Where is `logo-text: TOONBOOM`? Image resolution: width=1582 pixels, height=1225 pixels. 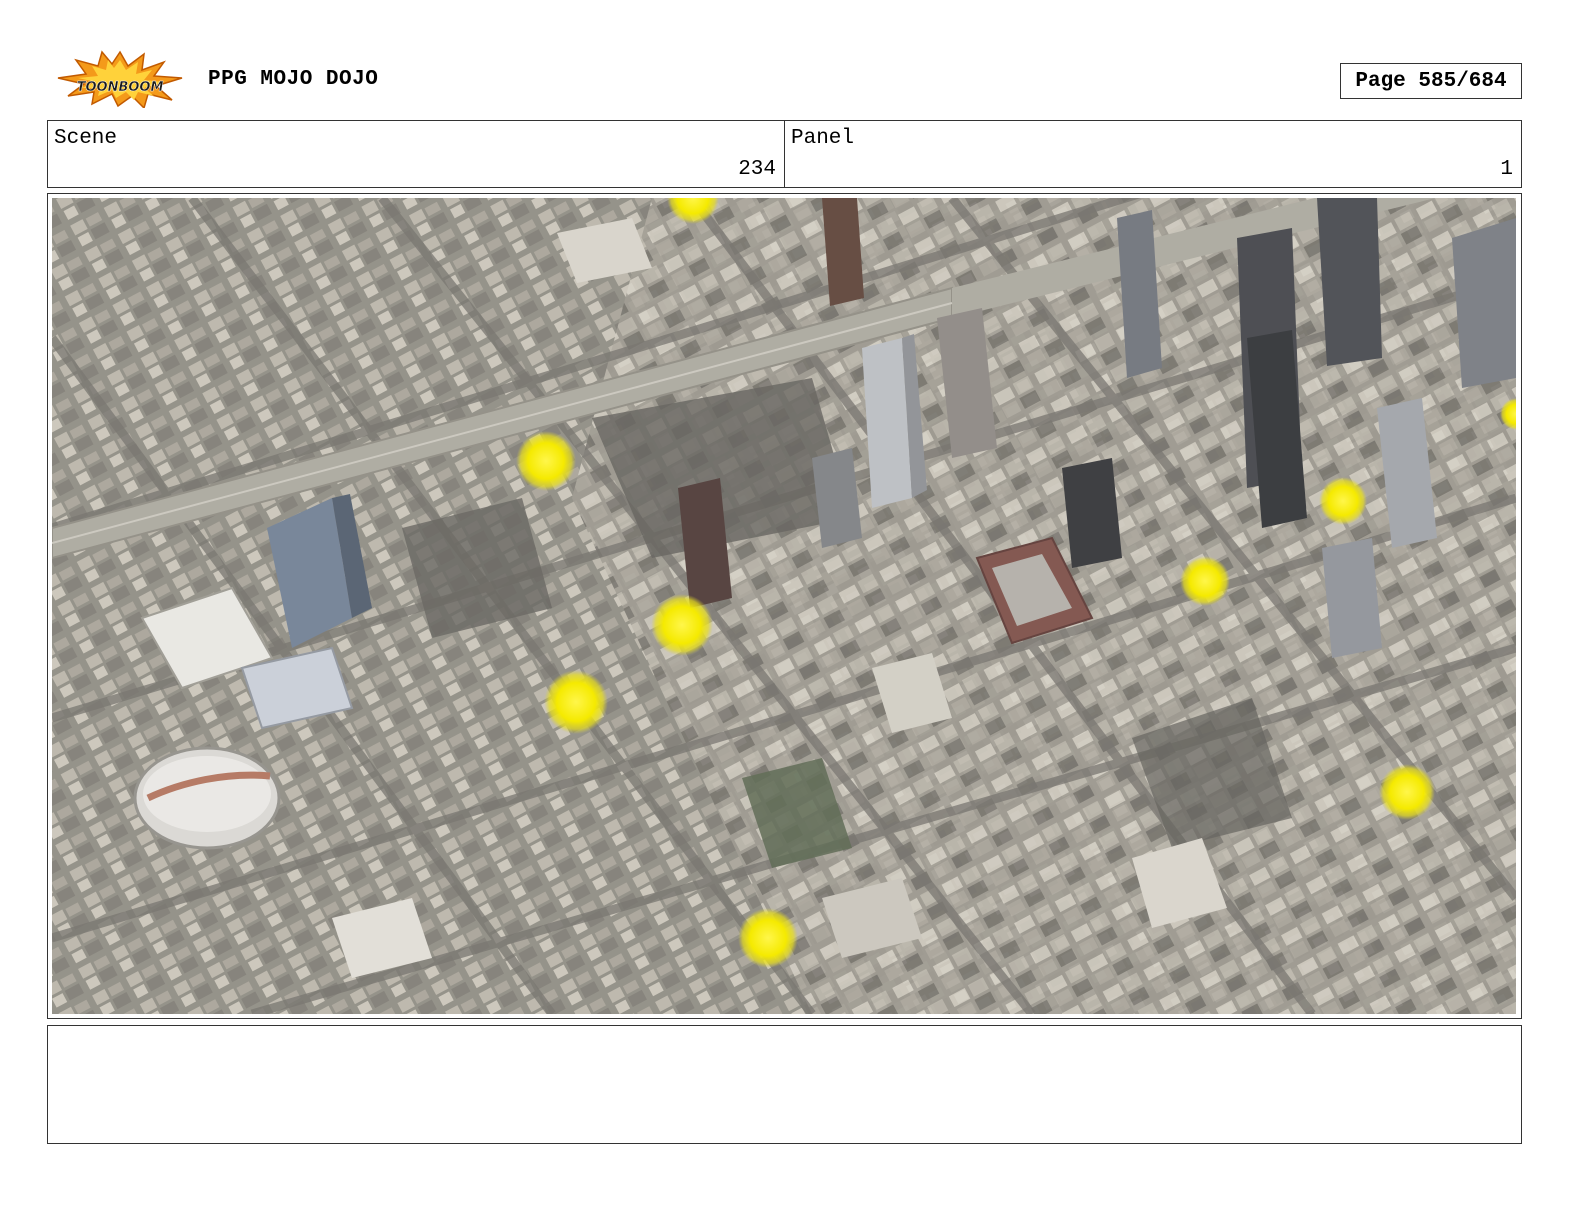 logo-text: TOONBOOM is located at coordinates (120, 87).